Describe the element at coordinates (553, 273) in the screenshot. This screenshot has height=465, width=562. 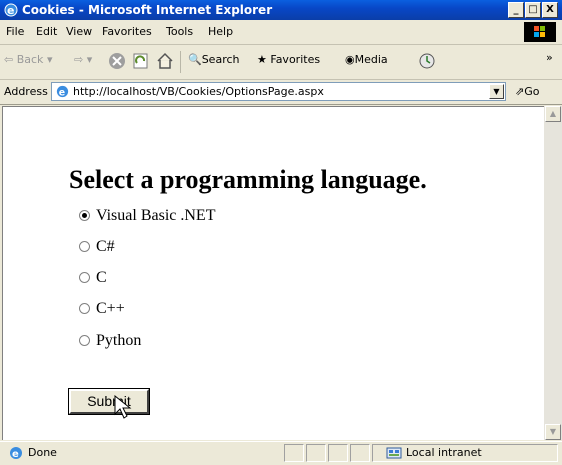
I see `vertical-scrollbar: ▲ ▼` at that location.